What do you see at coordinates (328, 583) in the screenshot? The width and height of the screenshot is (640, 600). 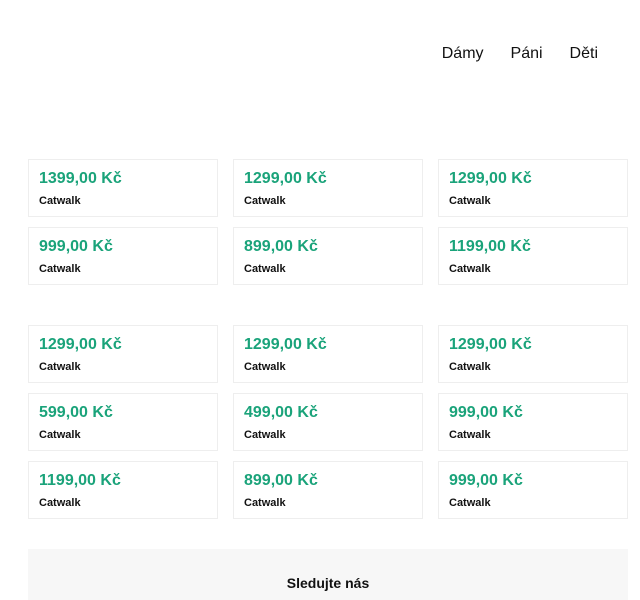 I see `footer-title: Sledujte nás` at bounding box center [328, 583].